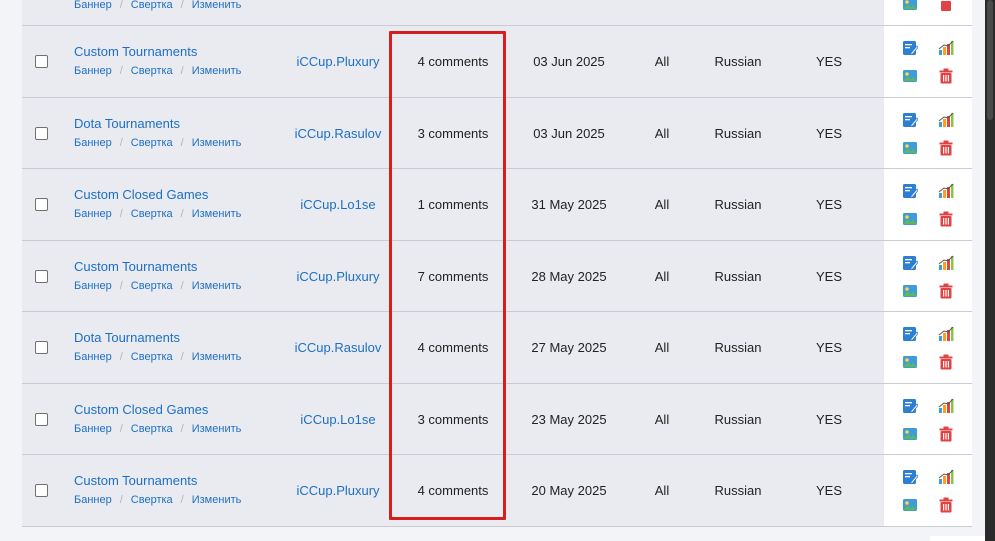  Describe the element at coordinates (569, 204) in the screenshot. I see `date: 31 May 2025` at that location.